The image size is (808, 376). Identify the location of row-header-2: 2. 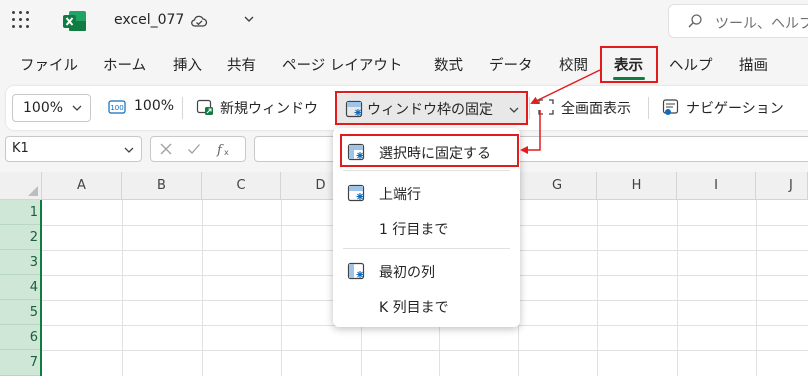
(21, 237).